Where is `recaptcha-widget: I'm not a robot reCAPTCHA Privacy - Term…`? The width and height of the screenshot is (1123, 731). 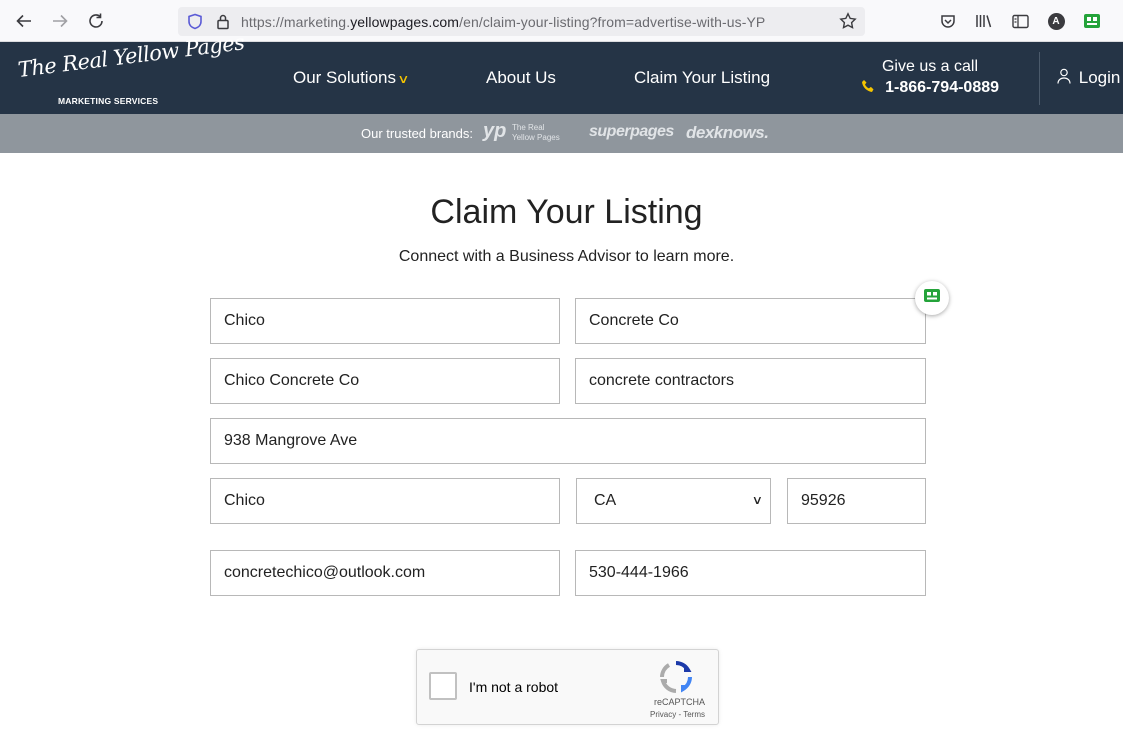
recaptcha-widget: I'm not a robot reCAPTCHA Privacy - Term… is located at coordinates (567, 687).